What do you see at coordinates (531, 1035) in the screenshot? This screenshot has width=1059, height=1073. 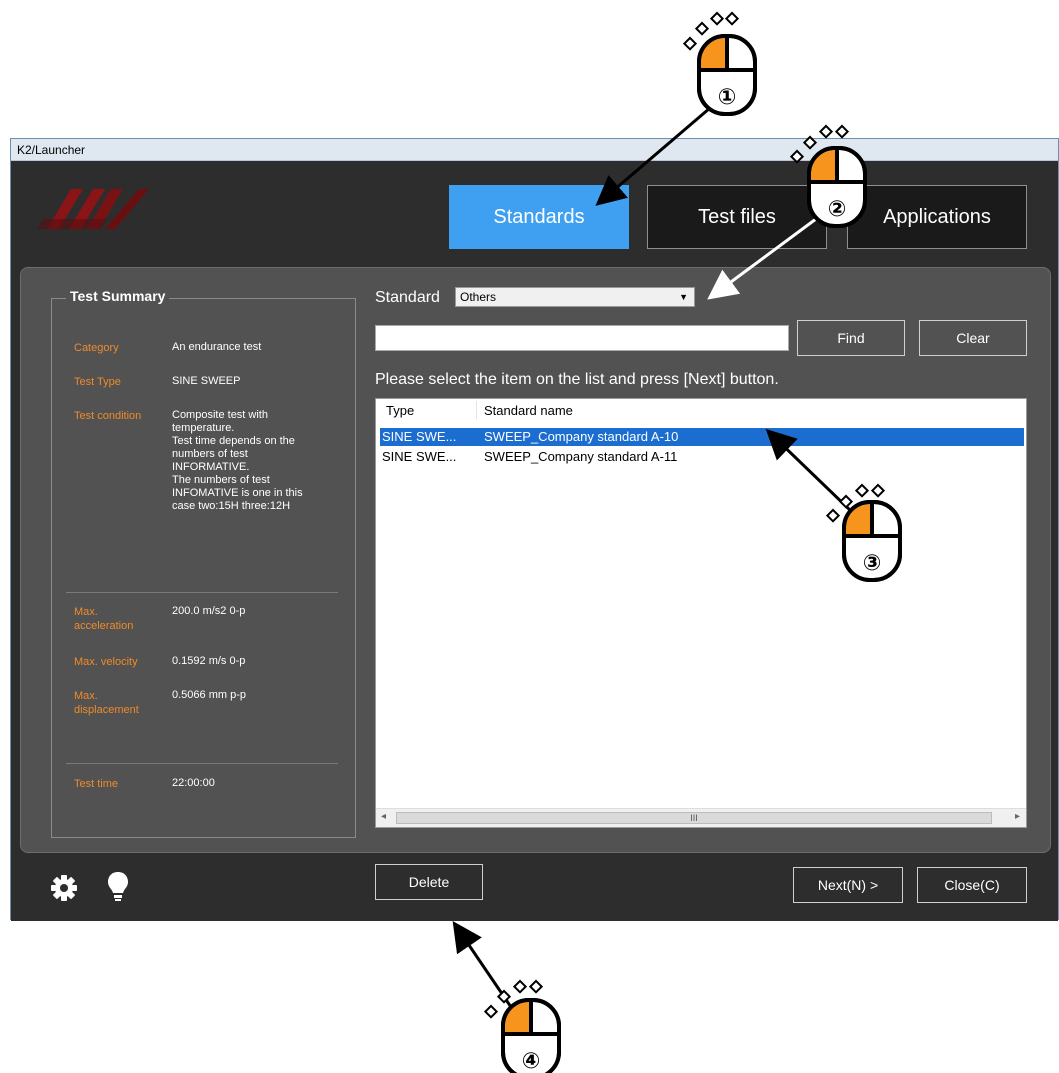 I see `mouse-icon: ④` at bounding box center [531, 1035].